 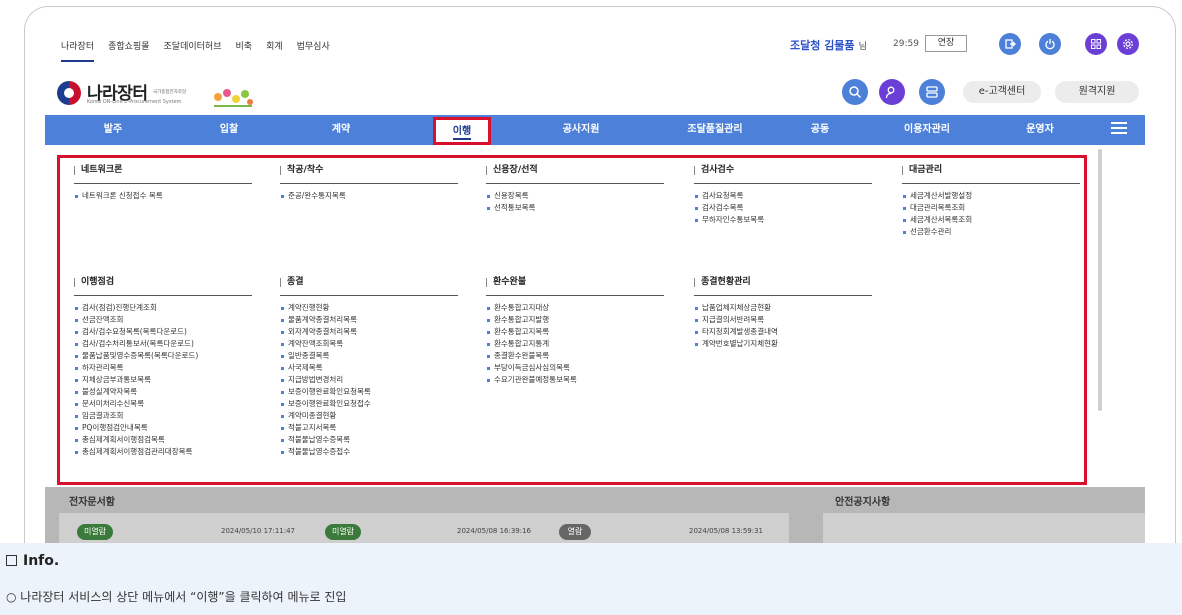 I want to click on site-link-stockpile: 비축, so click(x=244, y=50).